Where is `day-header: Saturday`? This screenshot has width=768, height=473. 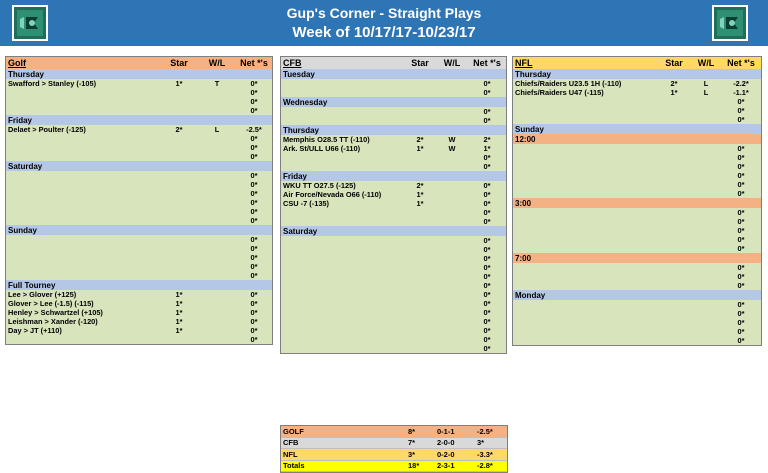 day-header: Saturday is located at coordinates (139, 166).